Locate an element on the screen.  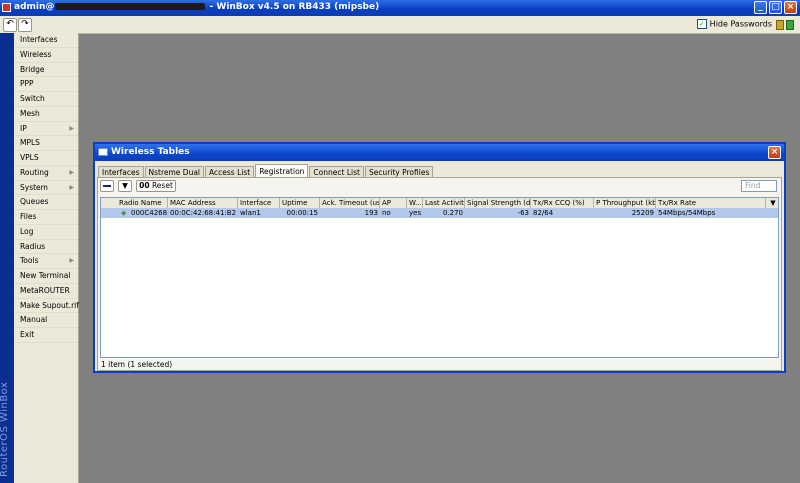
menu-item-label: New Terminal is located at coordinates (45, 275).